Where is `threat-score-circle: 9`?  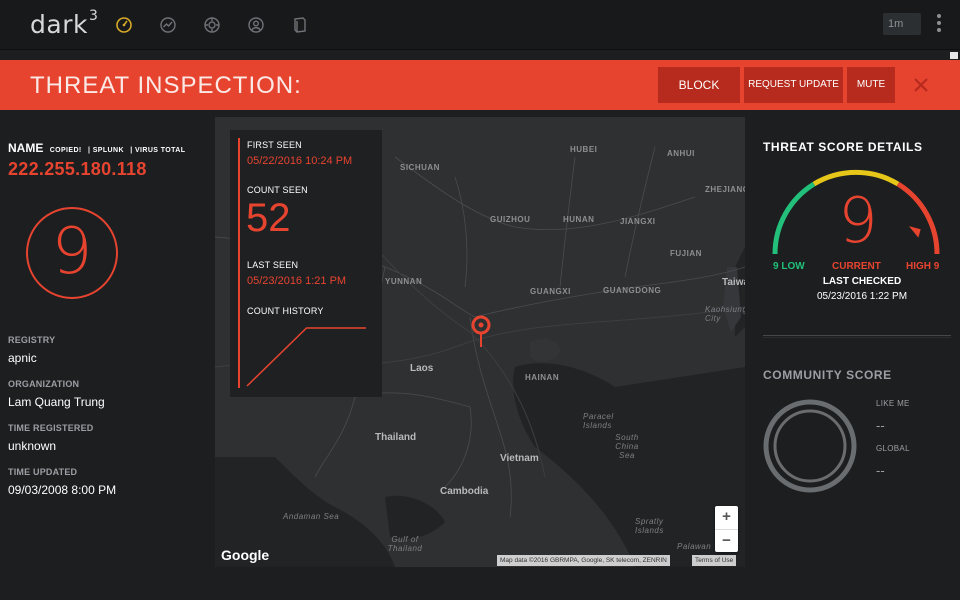 threat-score-circle: 9 is located at coordinates (72, 253).